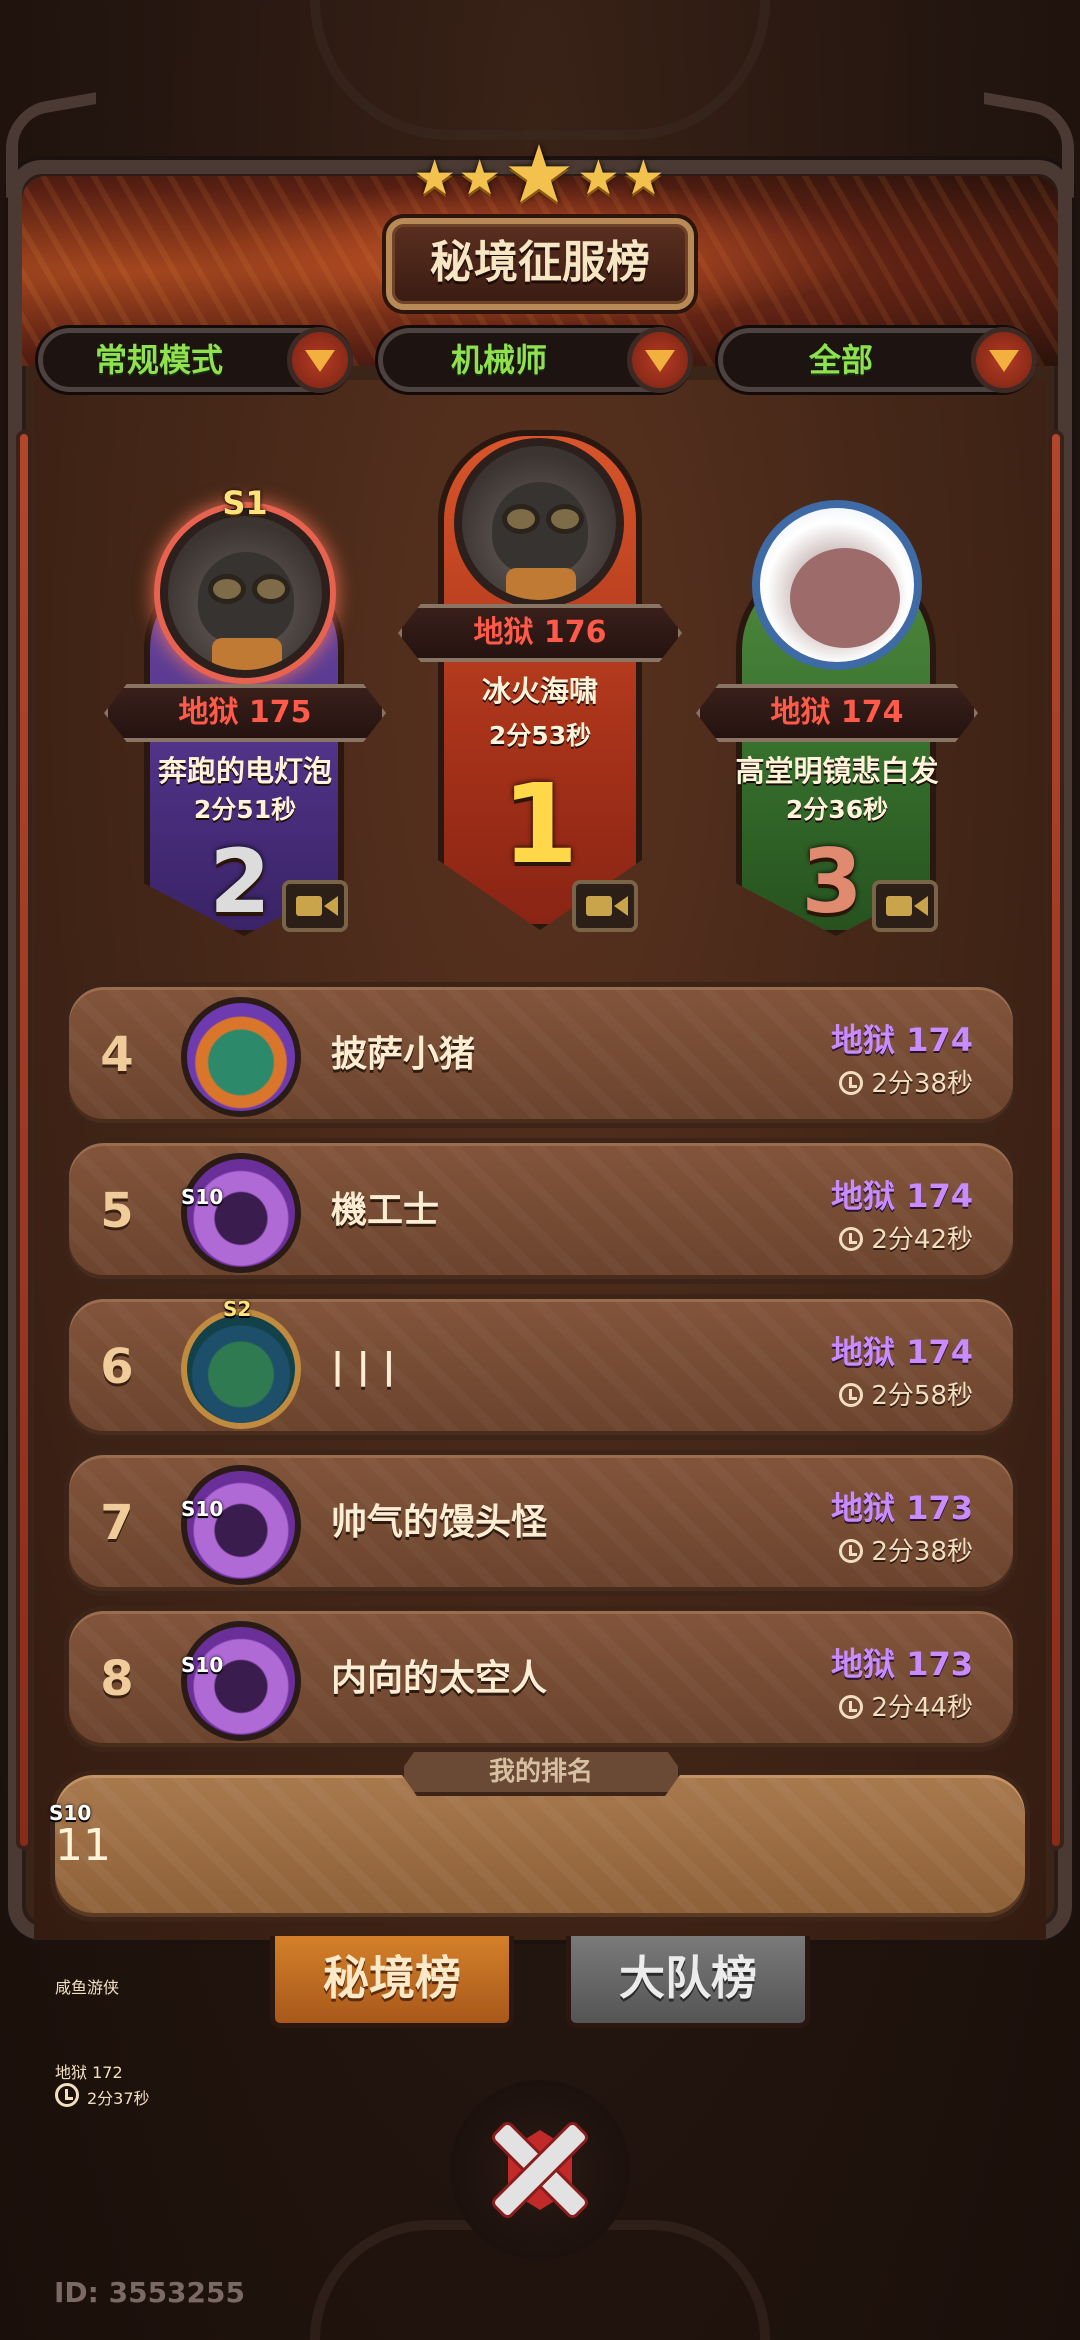  Describe the element at coordinates (117, 1523) in the screenshot. I see `rank-number: 7` at that location.